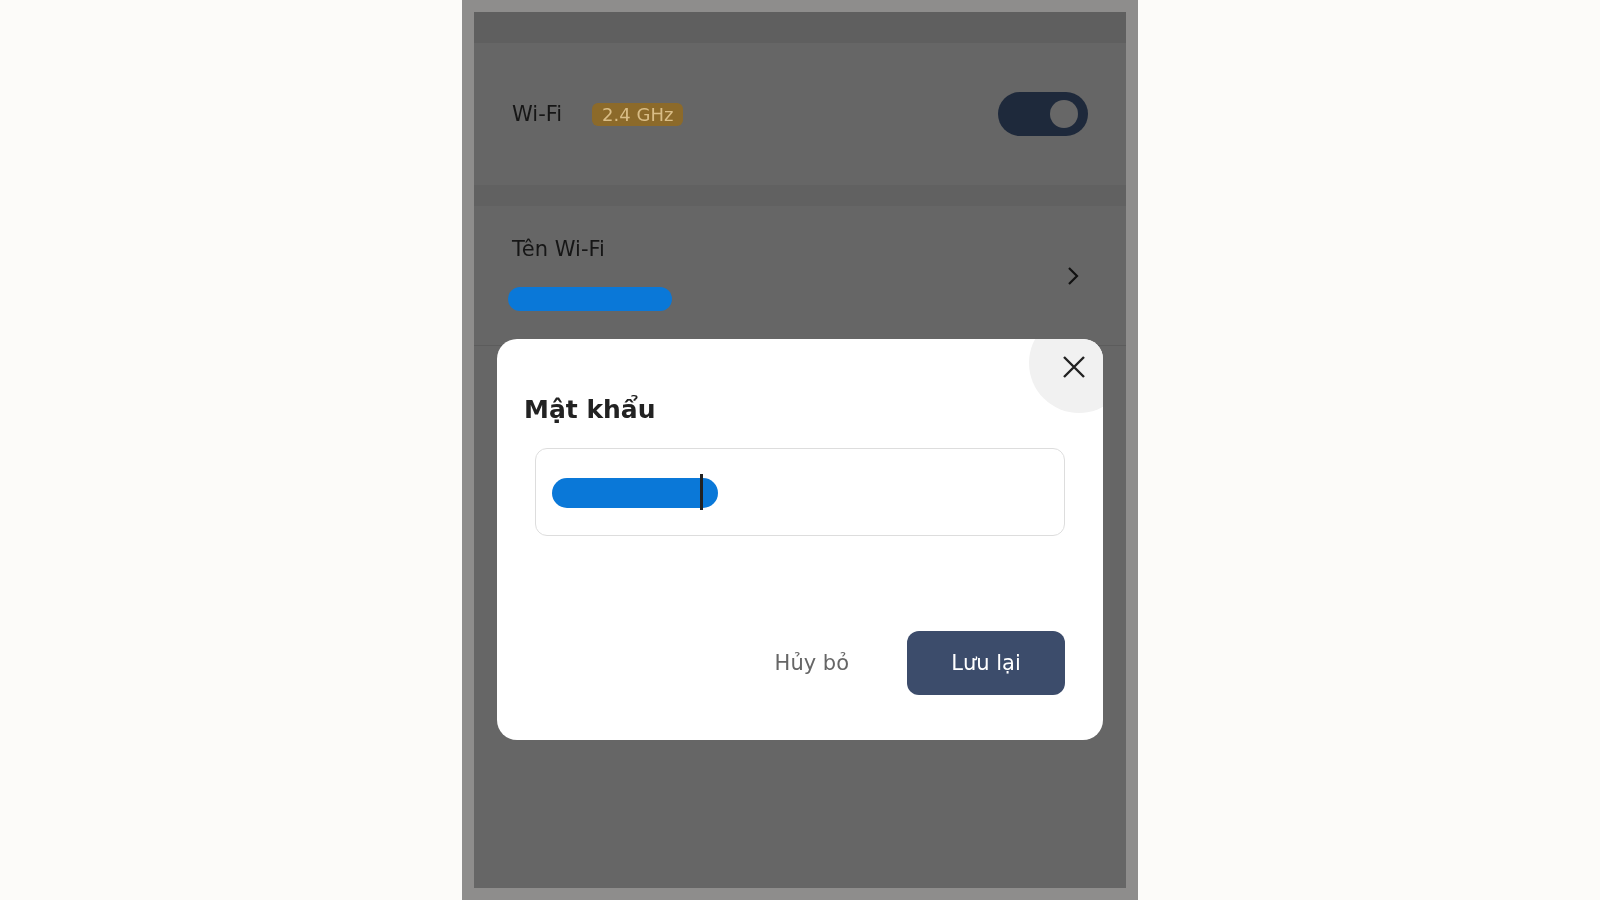 This screenshot has width=1600, height=900. What do you see at coordinates (537, 114) in the screenshot?
I see `wifi-label: Wi-Fi` at bounding box center [537, 114].